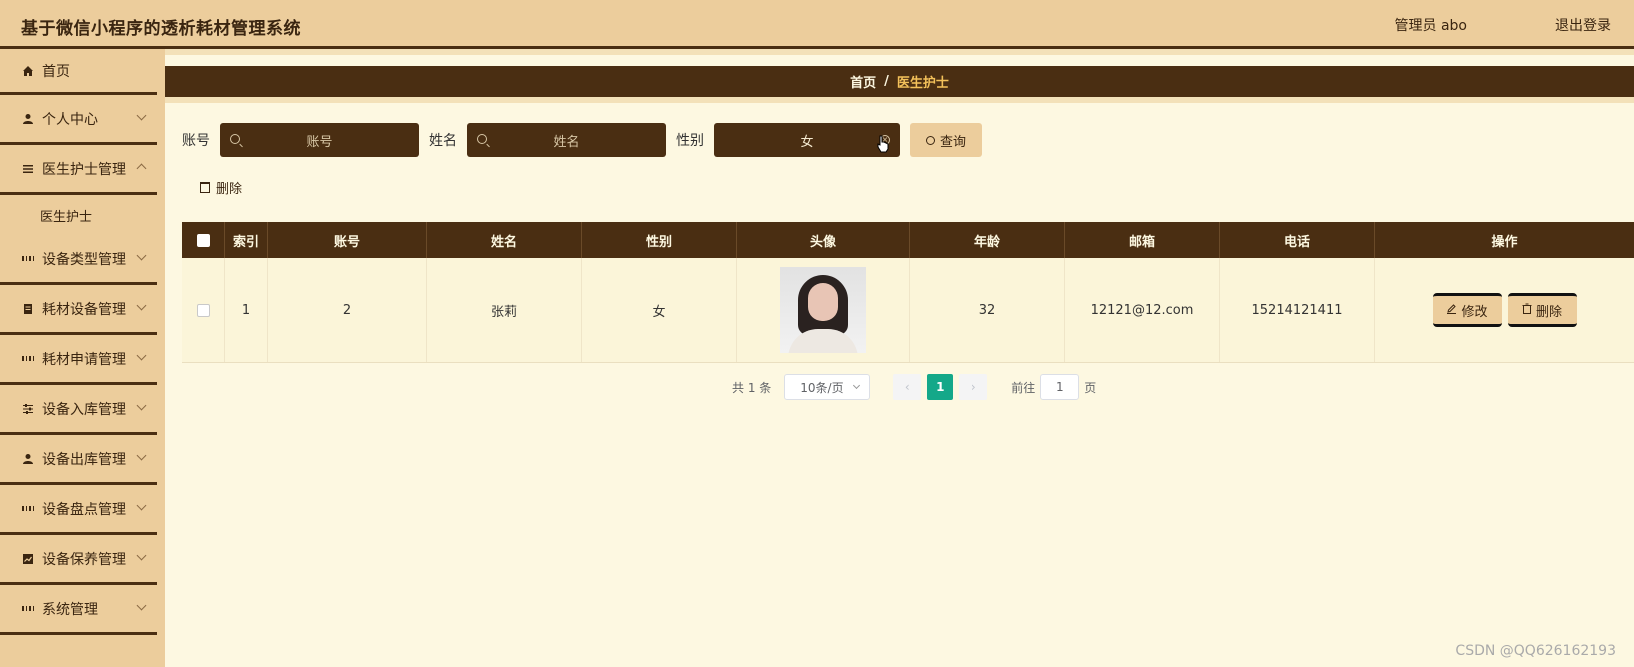 The height and width of the screenshot is (667, 1634). I want to click on batch-delete-label: 删除, so click(229, 189).